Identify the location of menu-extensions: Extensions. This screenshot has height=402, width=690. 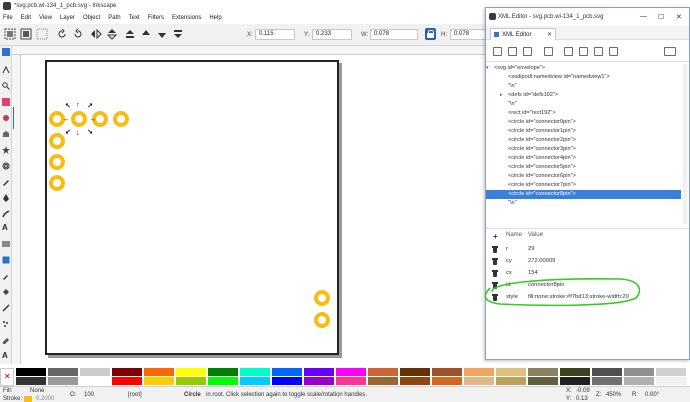
(186, 18).